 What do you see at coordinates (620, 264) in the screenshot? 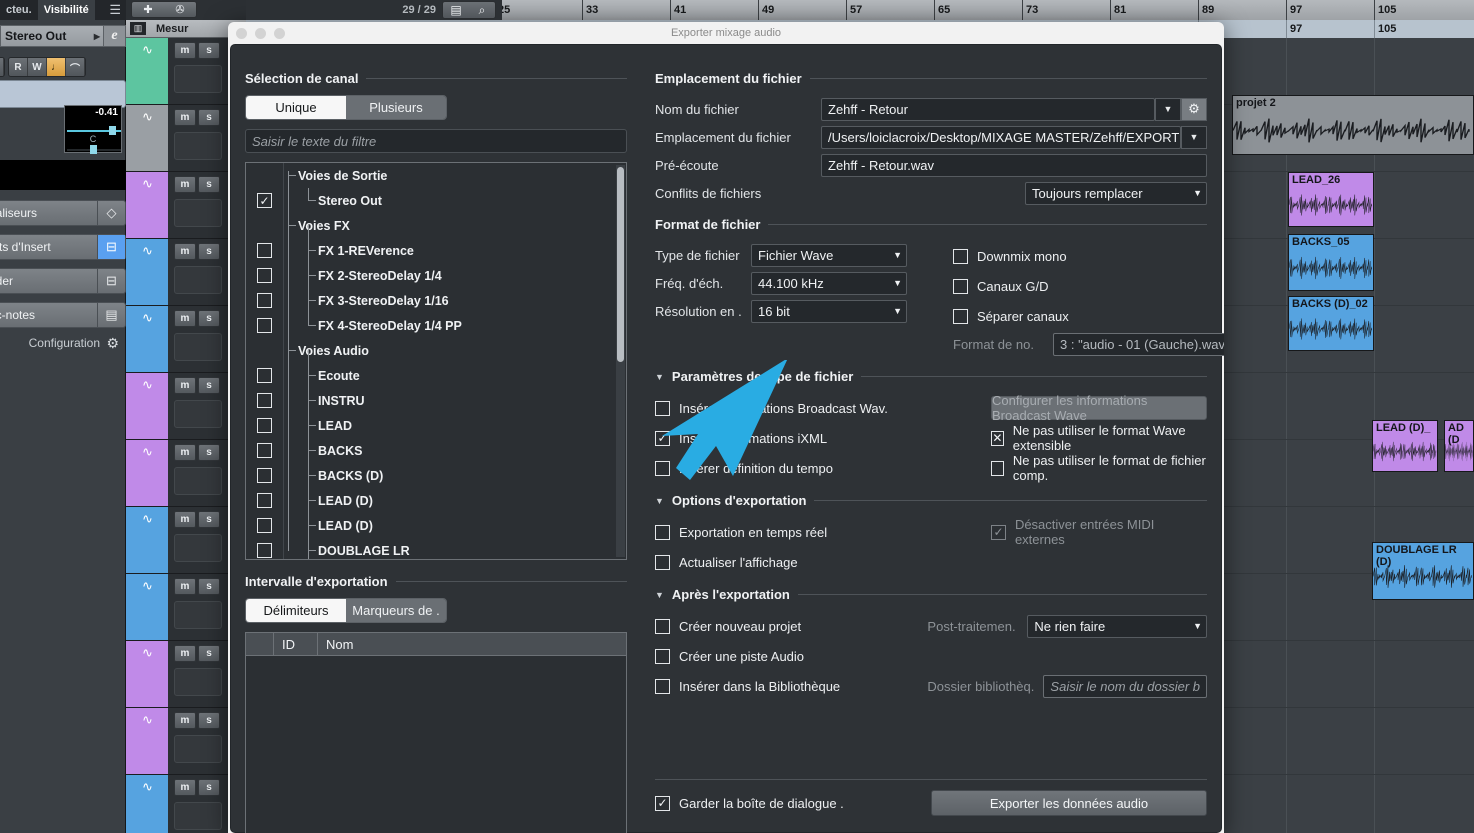
I see `scrollbar-thumb` at bounding box center [620, 264].